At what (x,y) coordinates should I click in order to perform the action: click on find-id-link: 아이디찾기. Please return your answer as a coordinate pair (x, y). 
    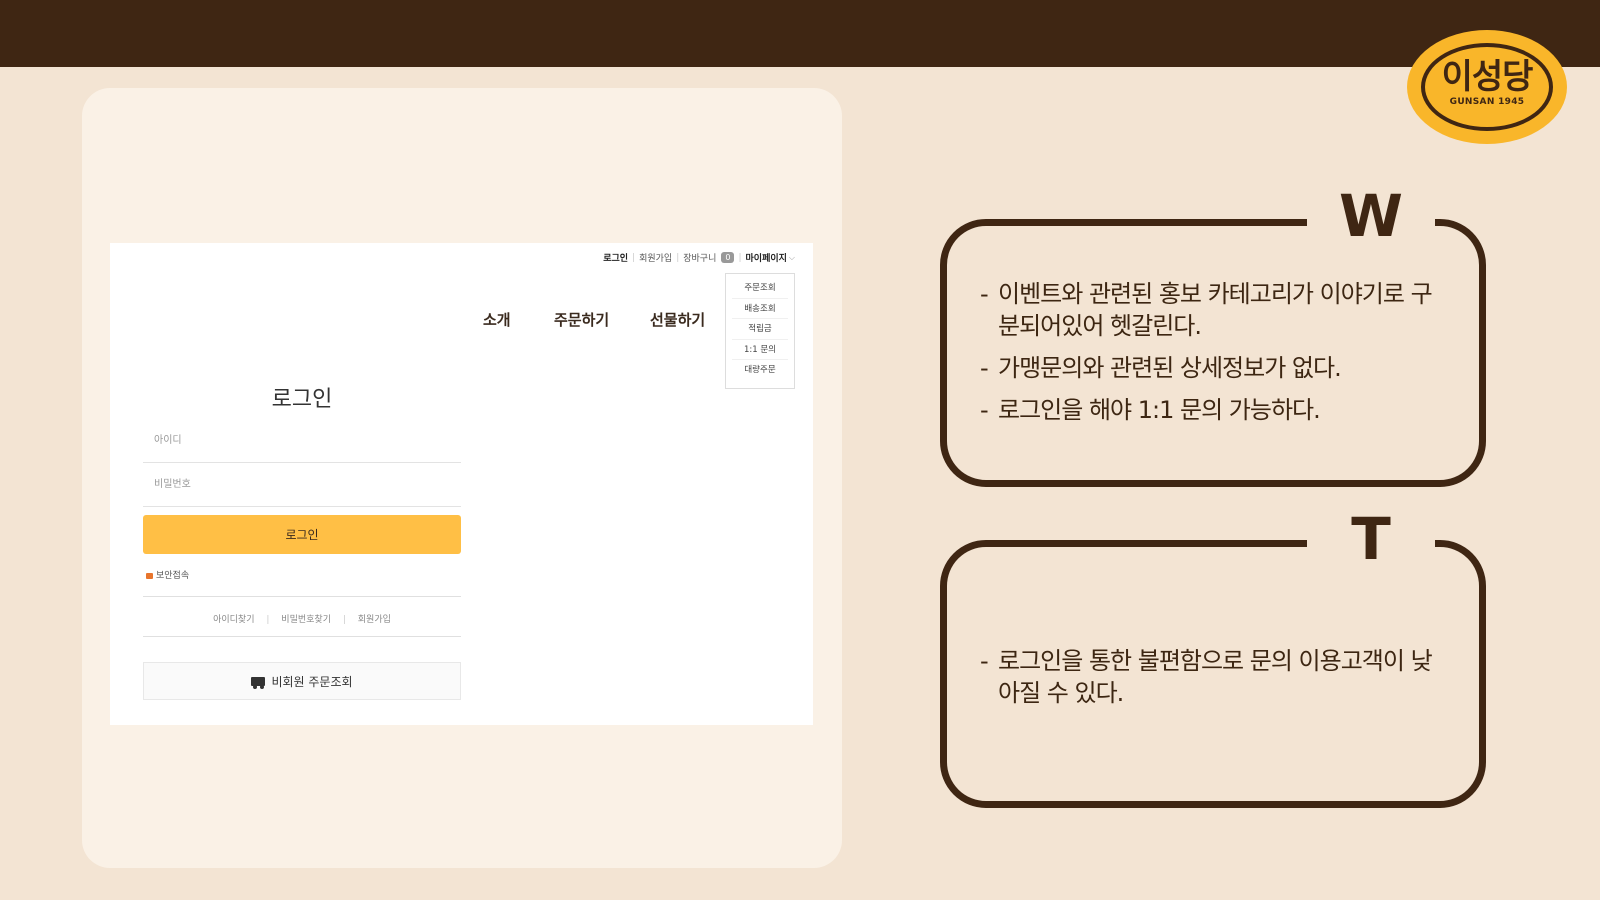
    Looking at the image, I should click on (233, 620).